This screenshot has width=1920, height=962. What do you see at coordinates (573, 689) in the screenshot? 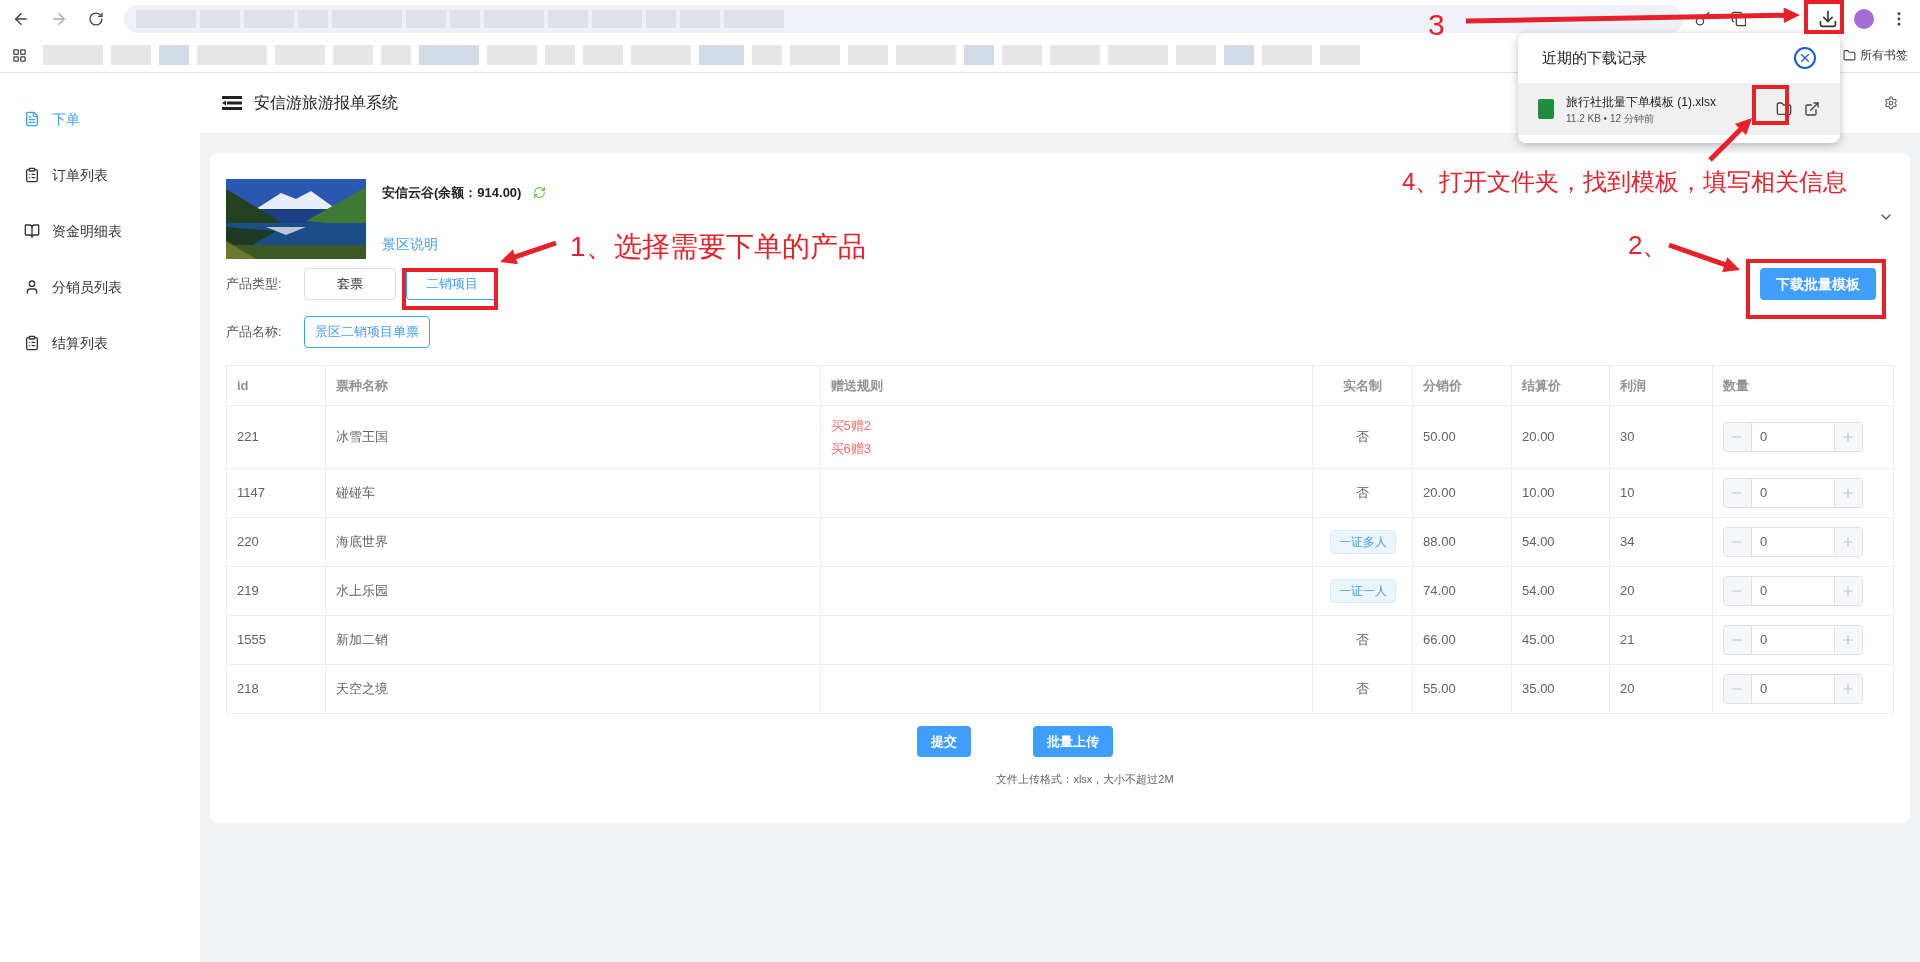
I see `table-cell: 天空之境` at bounding box center [573, 689].